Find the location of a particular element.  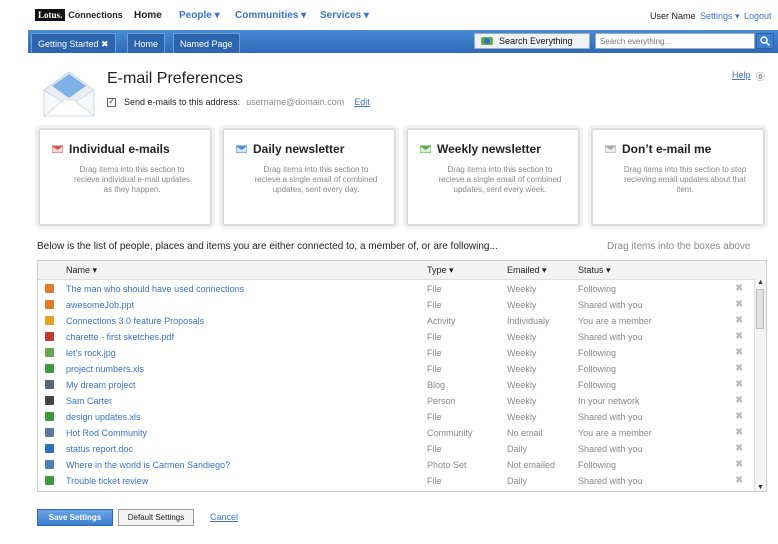

search-scope-label: Search Everything is located at coordinates (536, 41).